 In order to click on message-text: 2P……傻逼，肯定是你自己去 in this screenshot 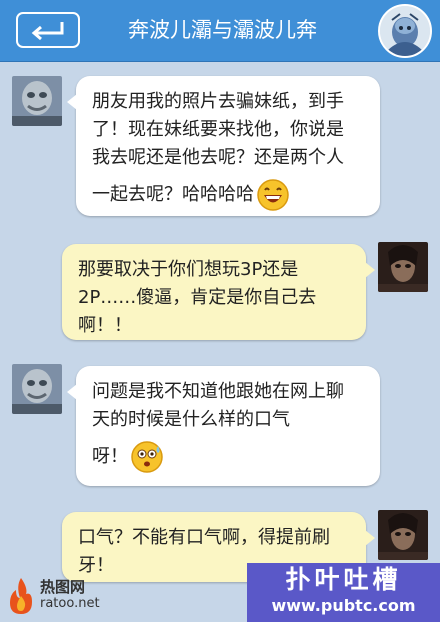, I will do `click(197, 297)`.